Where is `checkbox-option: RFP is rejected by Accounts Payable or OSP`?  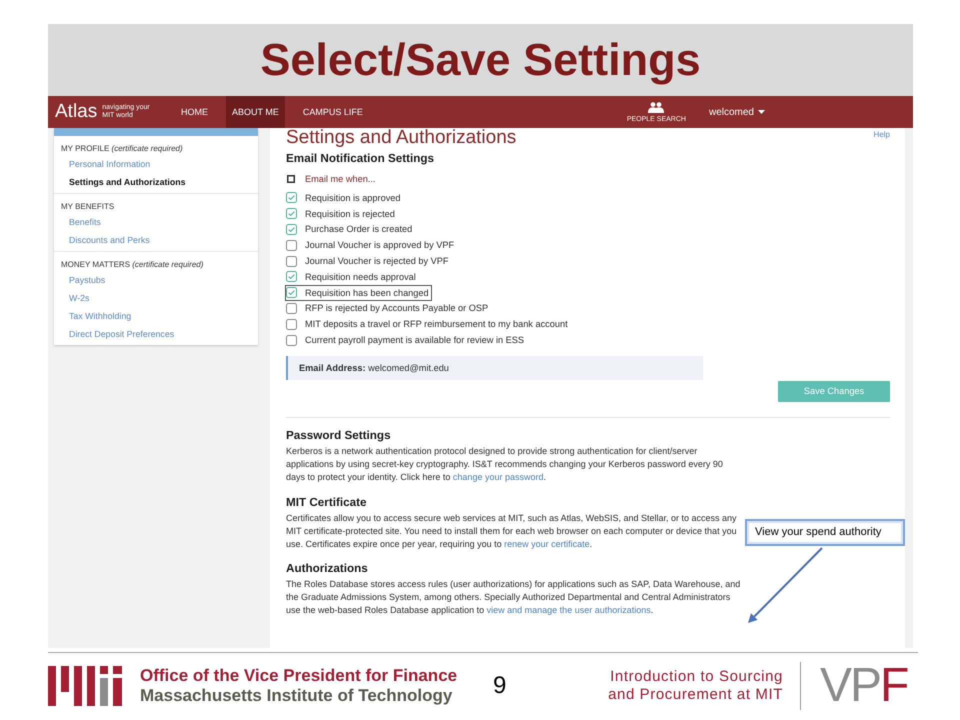 checkbox-option: RFP is rejected by Accounts Payable or OSP is located at coordinates (388, 308).